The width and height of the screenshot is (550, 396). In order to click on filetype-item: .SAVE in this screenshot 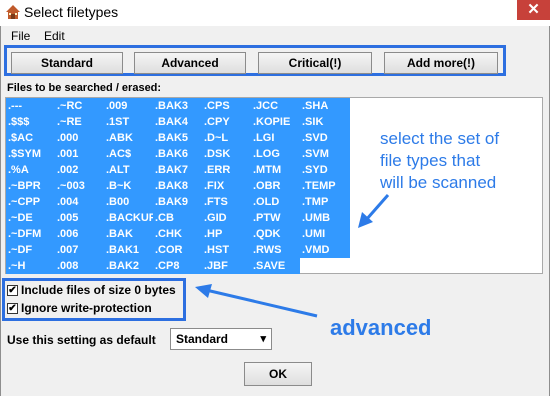, I will do `click(275, 266)`.